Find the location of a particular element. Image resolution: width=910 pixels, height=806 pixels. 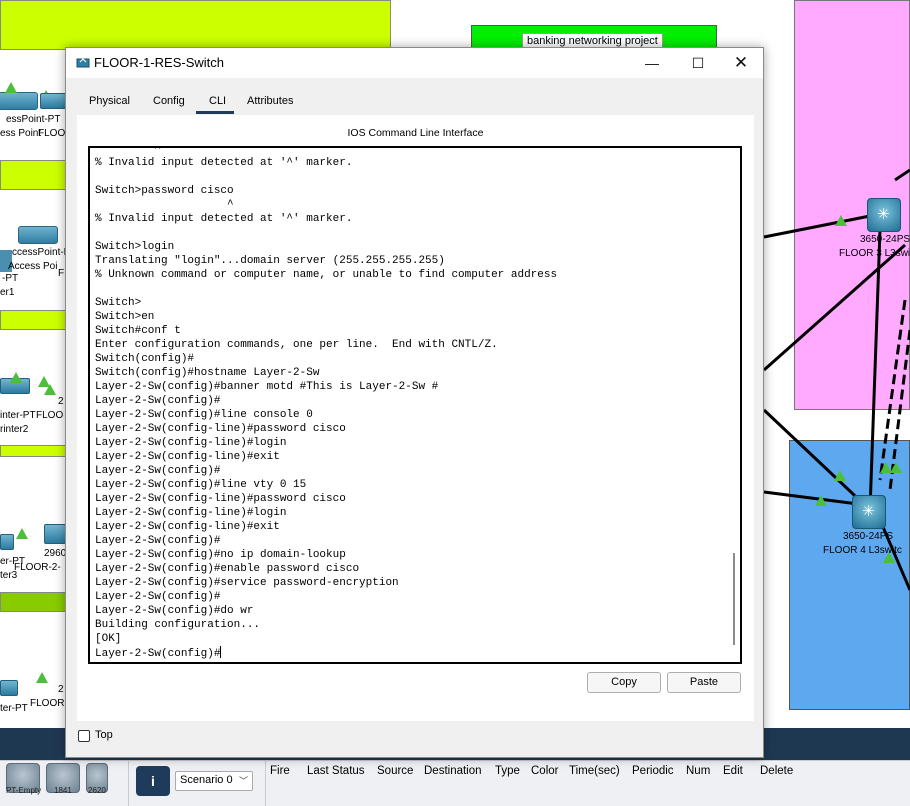

top-checkbox-label: Top is located at coordinates (104, 735).